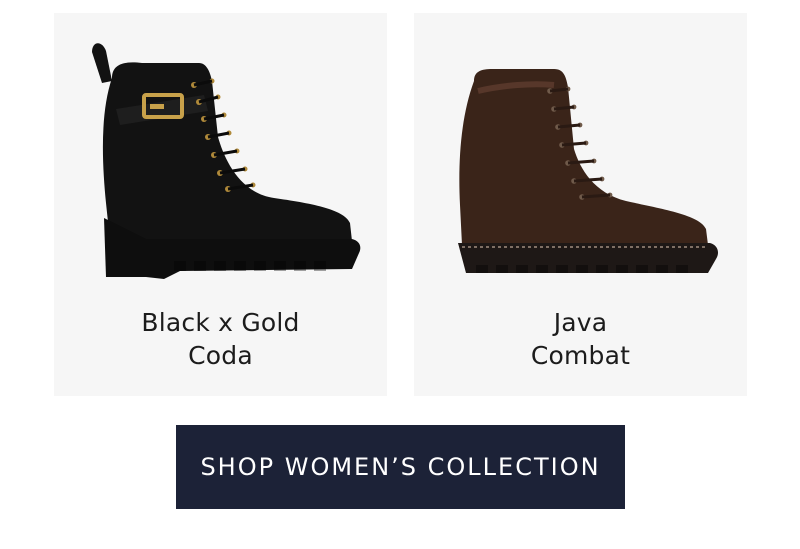  Describe the element at coordinates (400, 467) in the screenshot. I see `shop-womens-collection-button: SHOP WOMEN’S COLLECTION` at that location.